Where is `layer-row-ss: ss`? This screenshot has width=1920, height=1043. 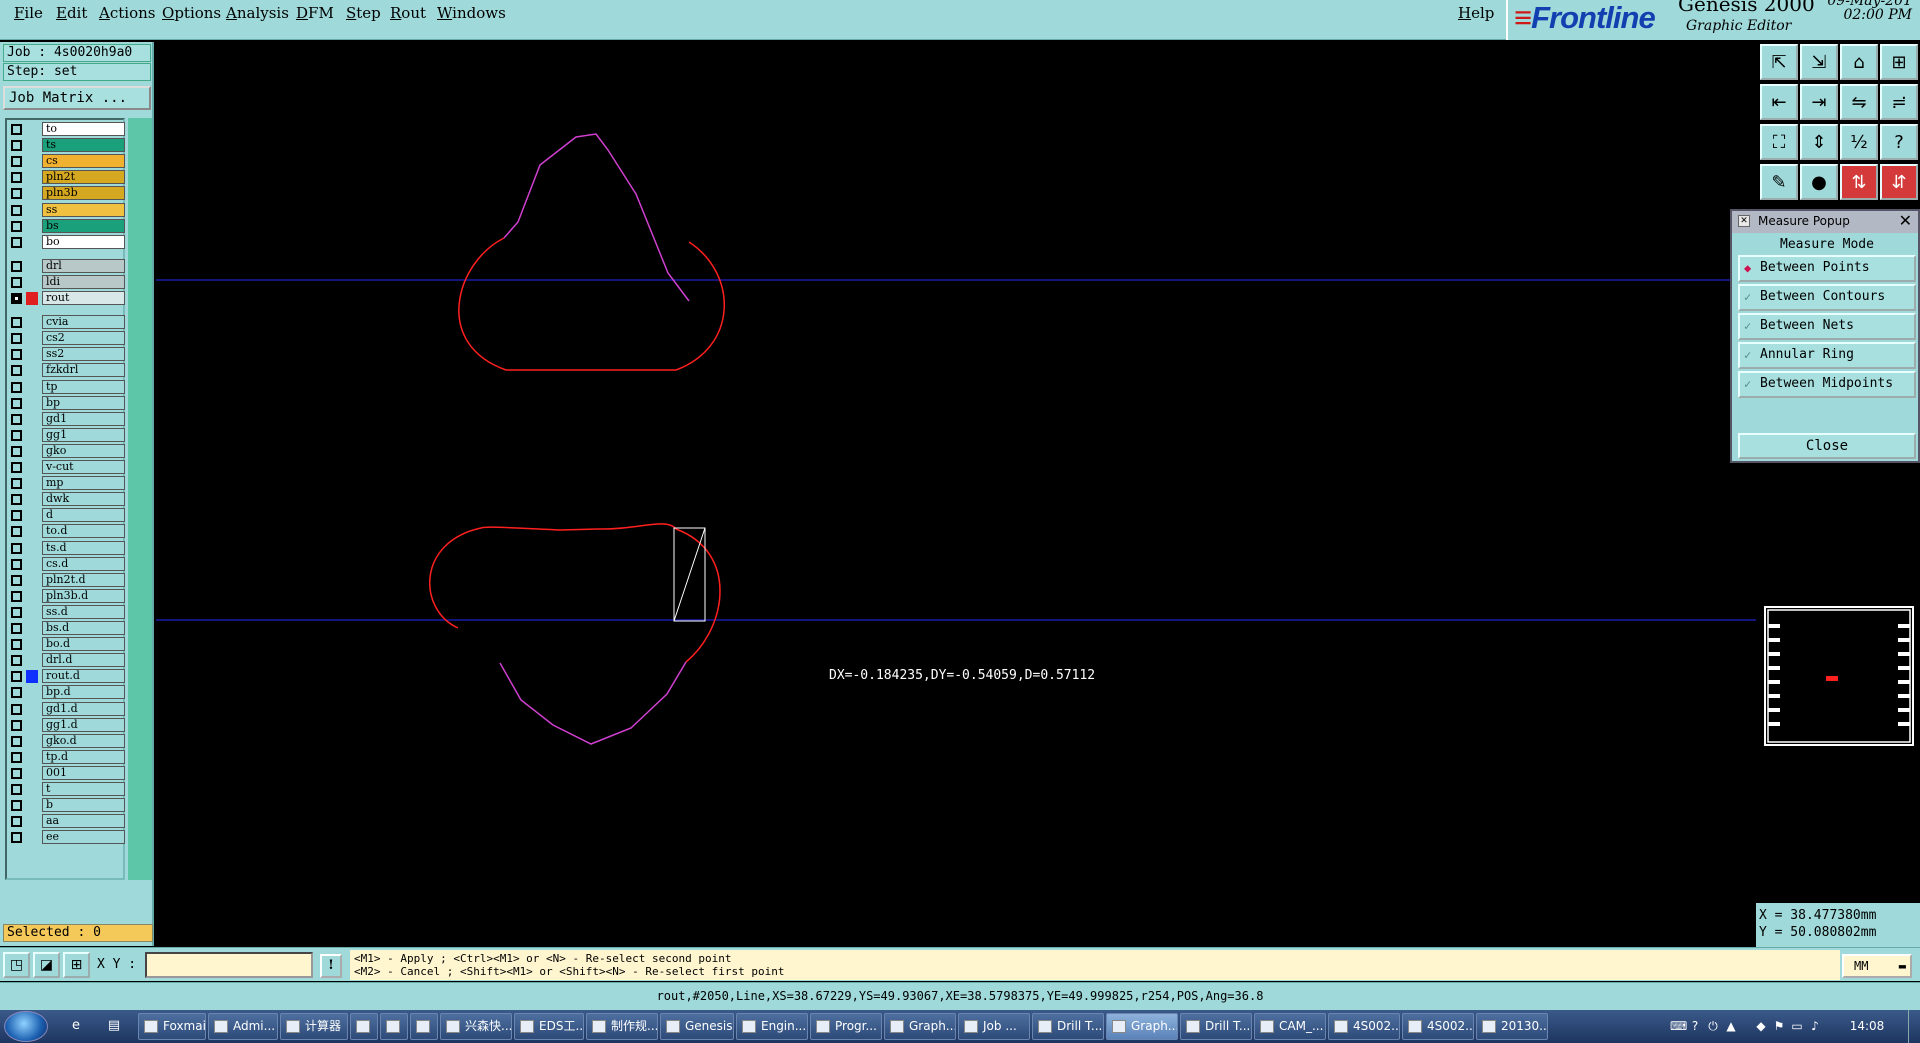
layer-row-ss: ss is located at coordinates (67, 210).